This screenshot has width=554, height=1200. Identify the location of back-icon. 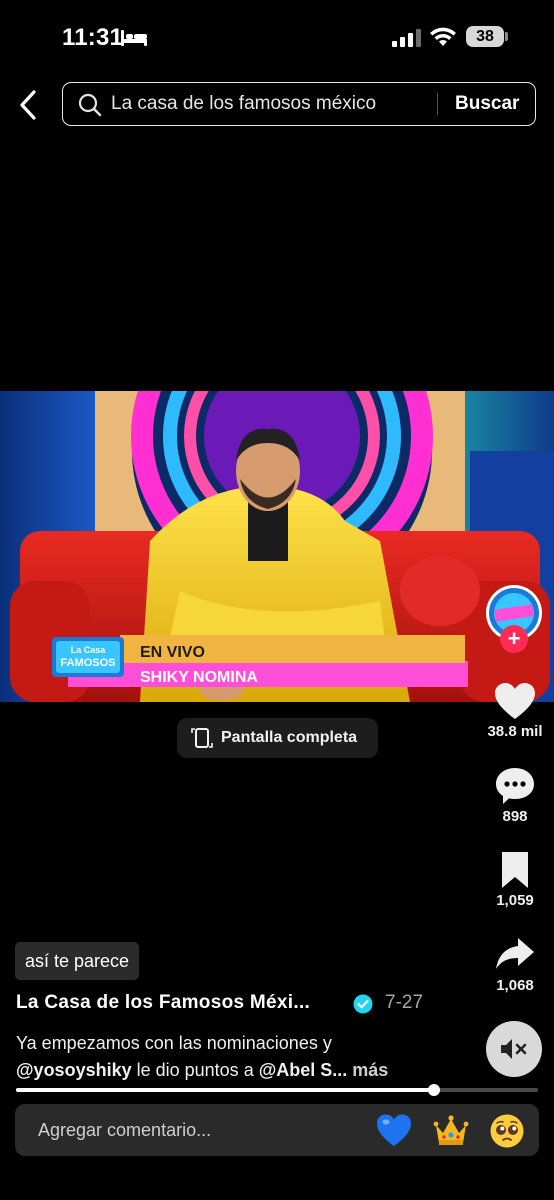
(28, 105).